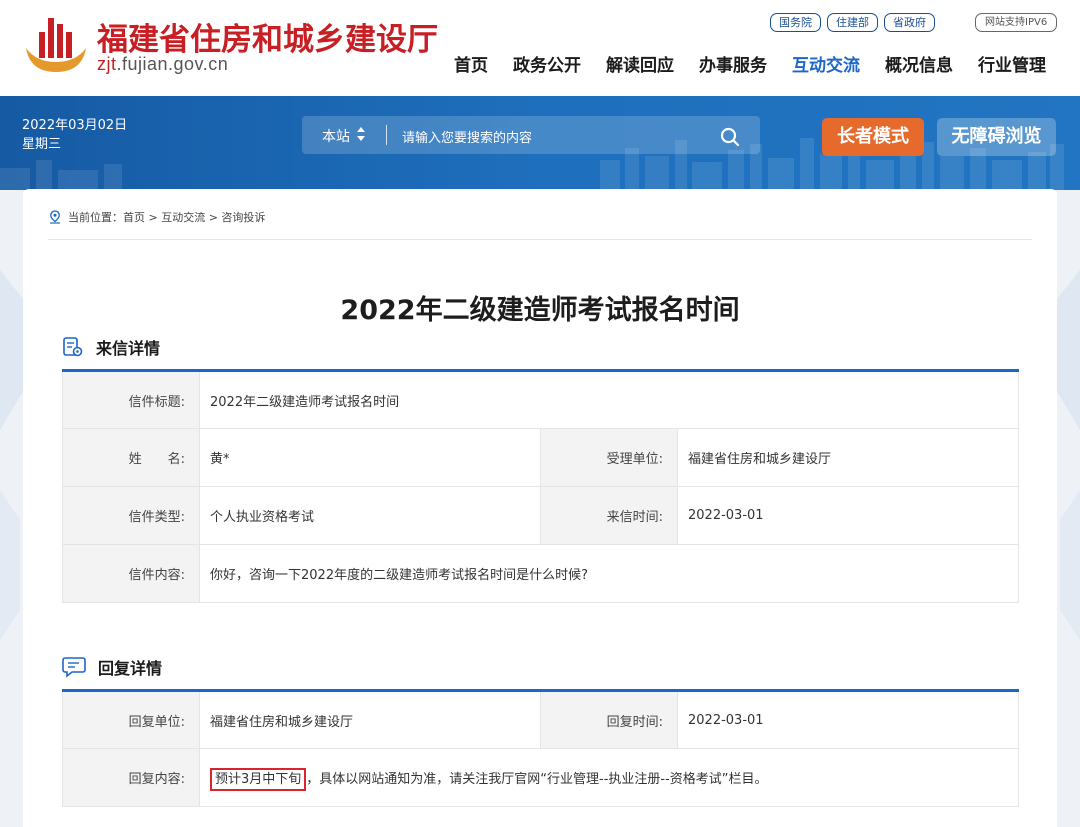 The height and width of the screenshot is (827, 1080). What do you see at coordinates (471, 63) in the screenshot?
I see `nav-home: 首页` at bounding box center [471, 63].